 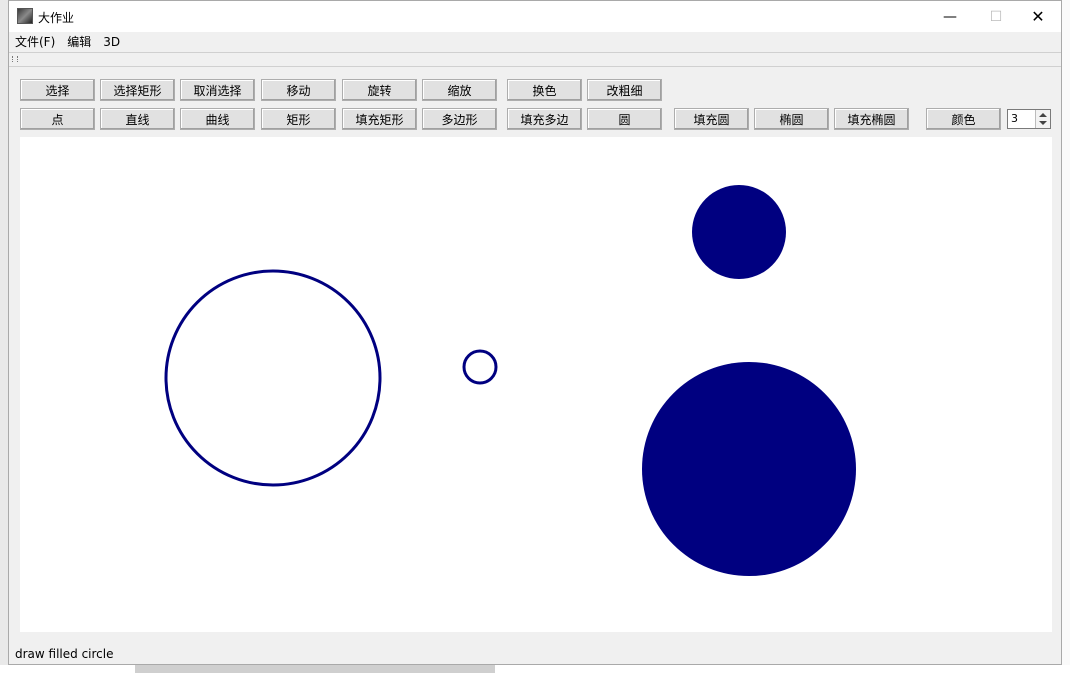 I want to click on menu-bar: 文件(F) 编辑 3D, so click(x=535, y=42).